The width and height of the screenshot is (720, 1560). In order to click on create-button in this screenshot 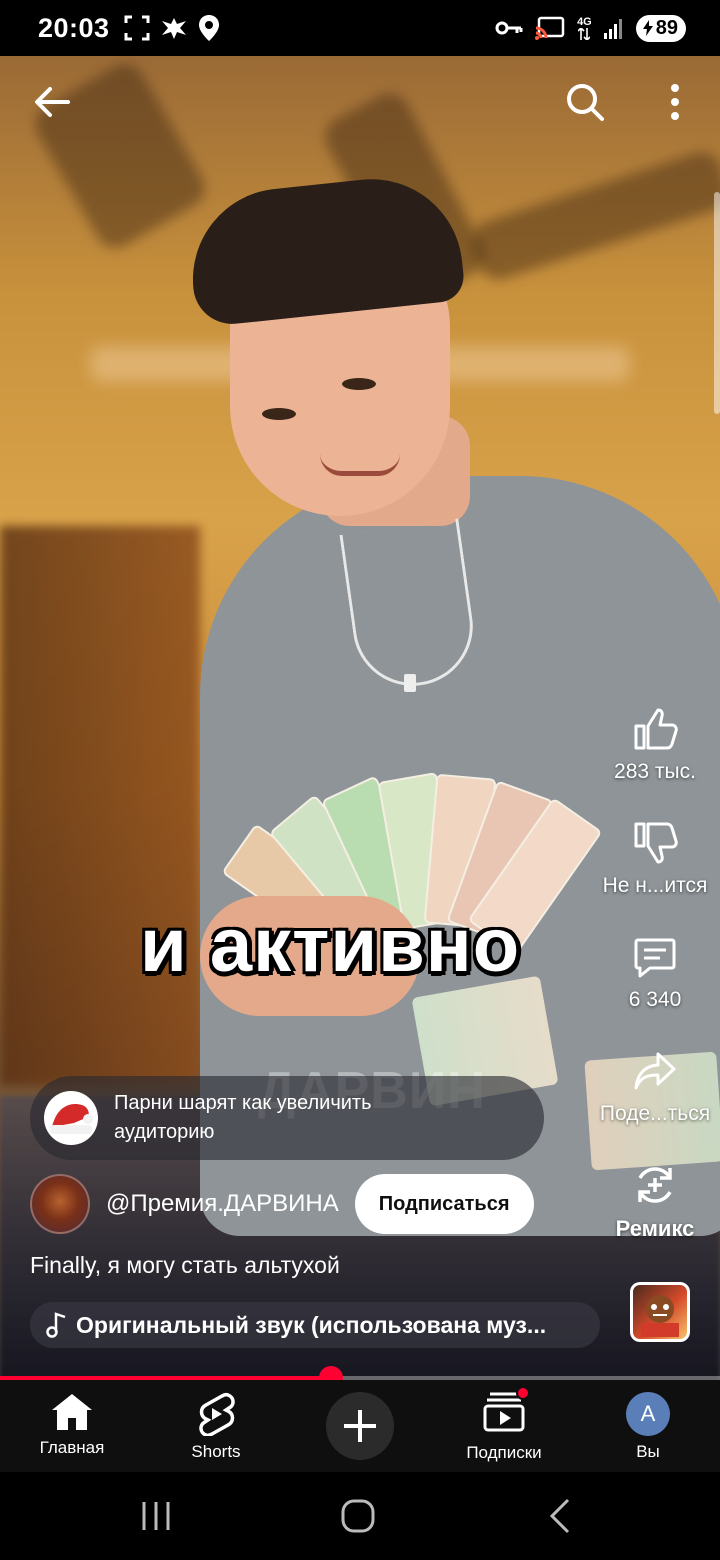, I will do `click(360, 1426)`.